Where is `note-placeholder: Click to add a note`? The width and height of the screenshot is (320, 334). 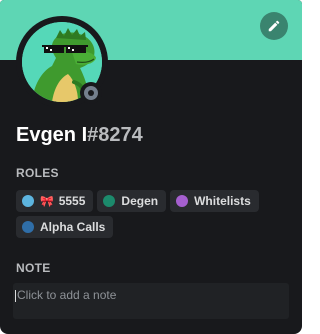
note-placeholder: Click to add a note is located at coordinates (67, 295).